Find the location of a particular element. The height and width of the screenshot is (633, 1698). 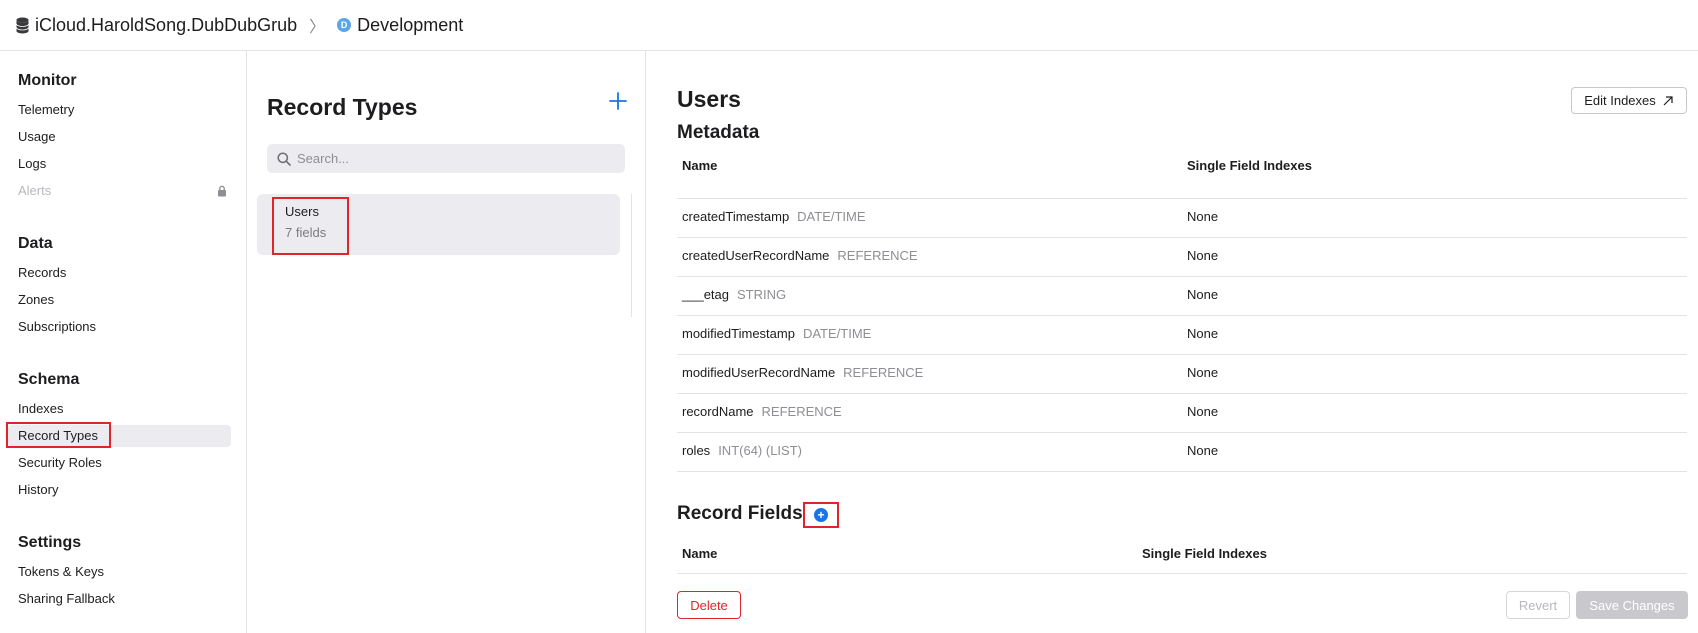

plus-icon is located at coordinates (618, 101).